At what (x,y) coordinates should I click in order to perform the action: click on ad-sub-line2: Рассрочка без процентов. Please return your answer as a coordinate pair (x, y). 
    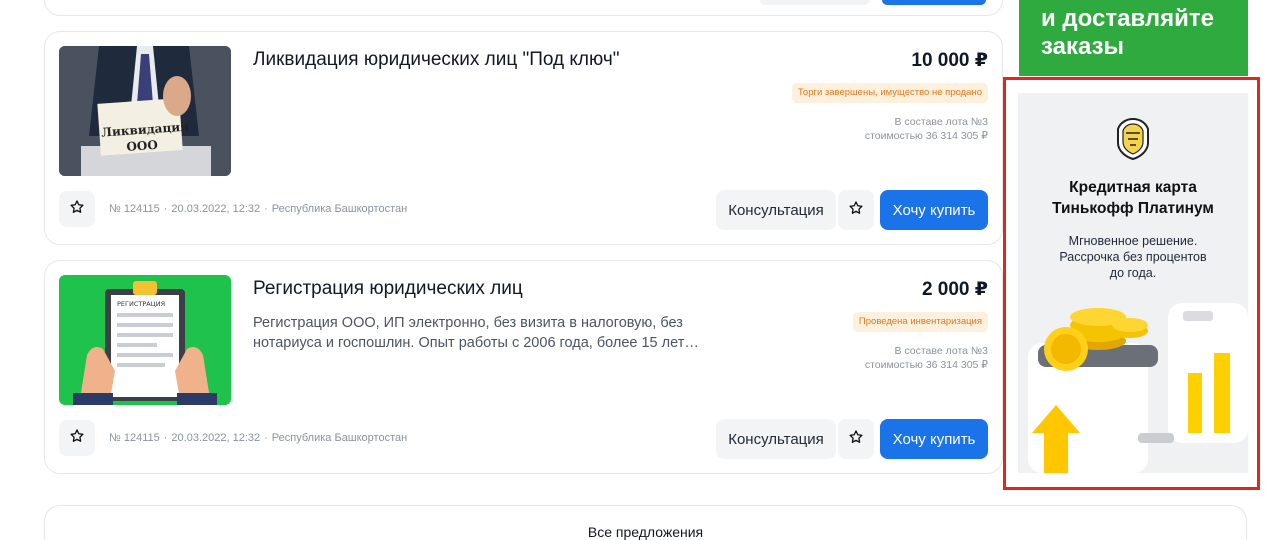
    Looking at the image, I should click on (1133, 257).